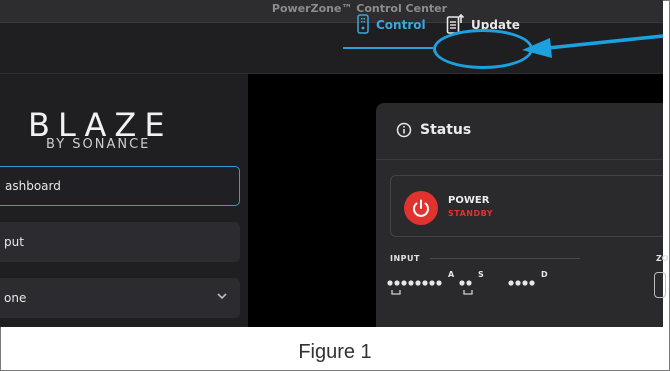 The width and height of the screenshot is (670, 371). What do you see at coordinates (405, 258) in the screenshot?
I see `input-label: INPUT` at bounding box center [405, 258].